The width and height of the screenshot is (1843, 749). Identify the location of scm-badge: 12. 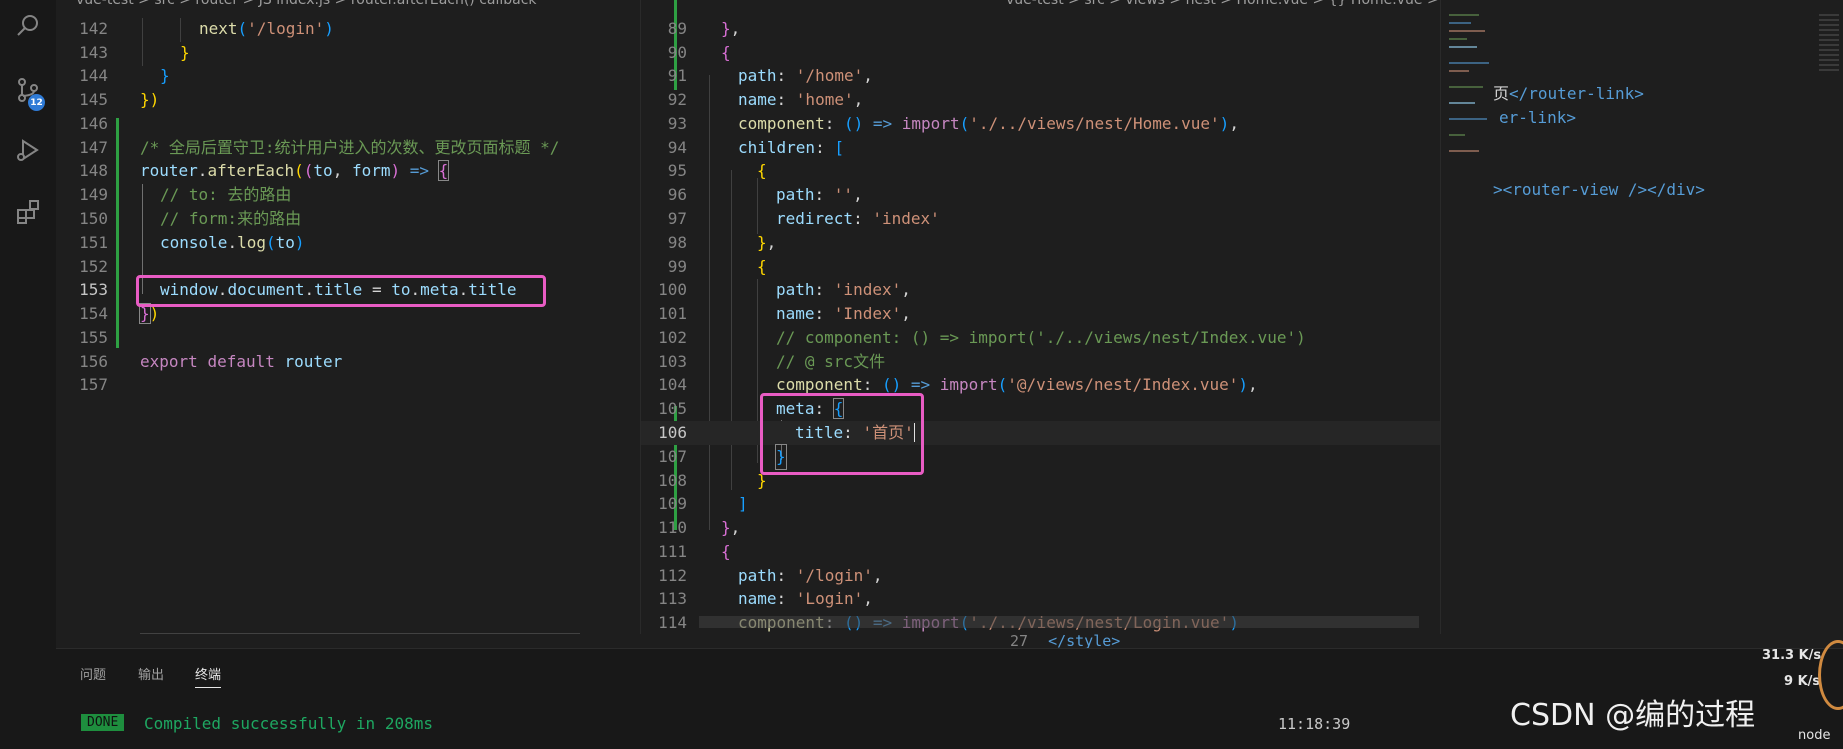
(36, 102).